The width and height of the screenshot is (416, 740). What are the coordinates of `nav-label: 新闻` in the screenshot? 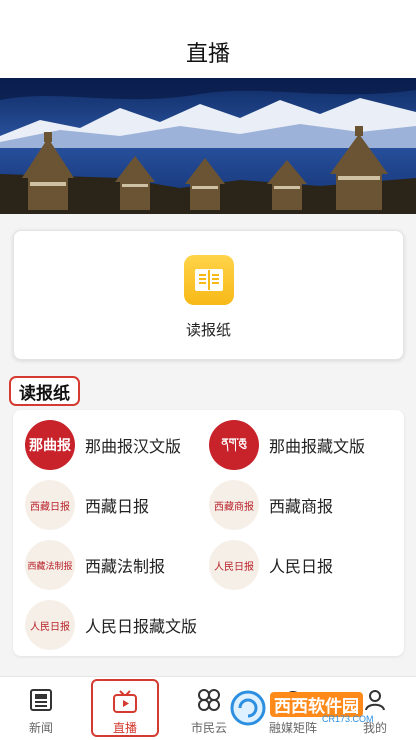 It's located at (40, 728).